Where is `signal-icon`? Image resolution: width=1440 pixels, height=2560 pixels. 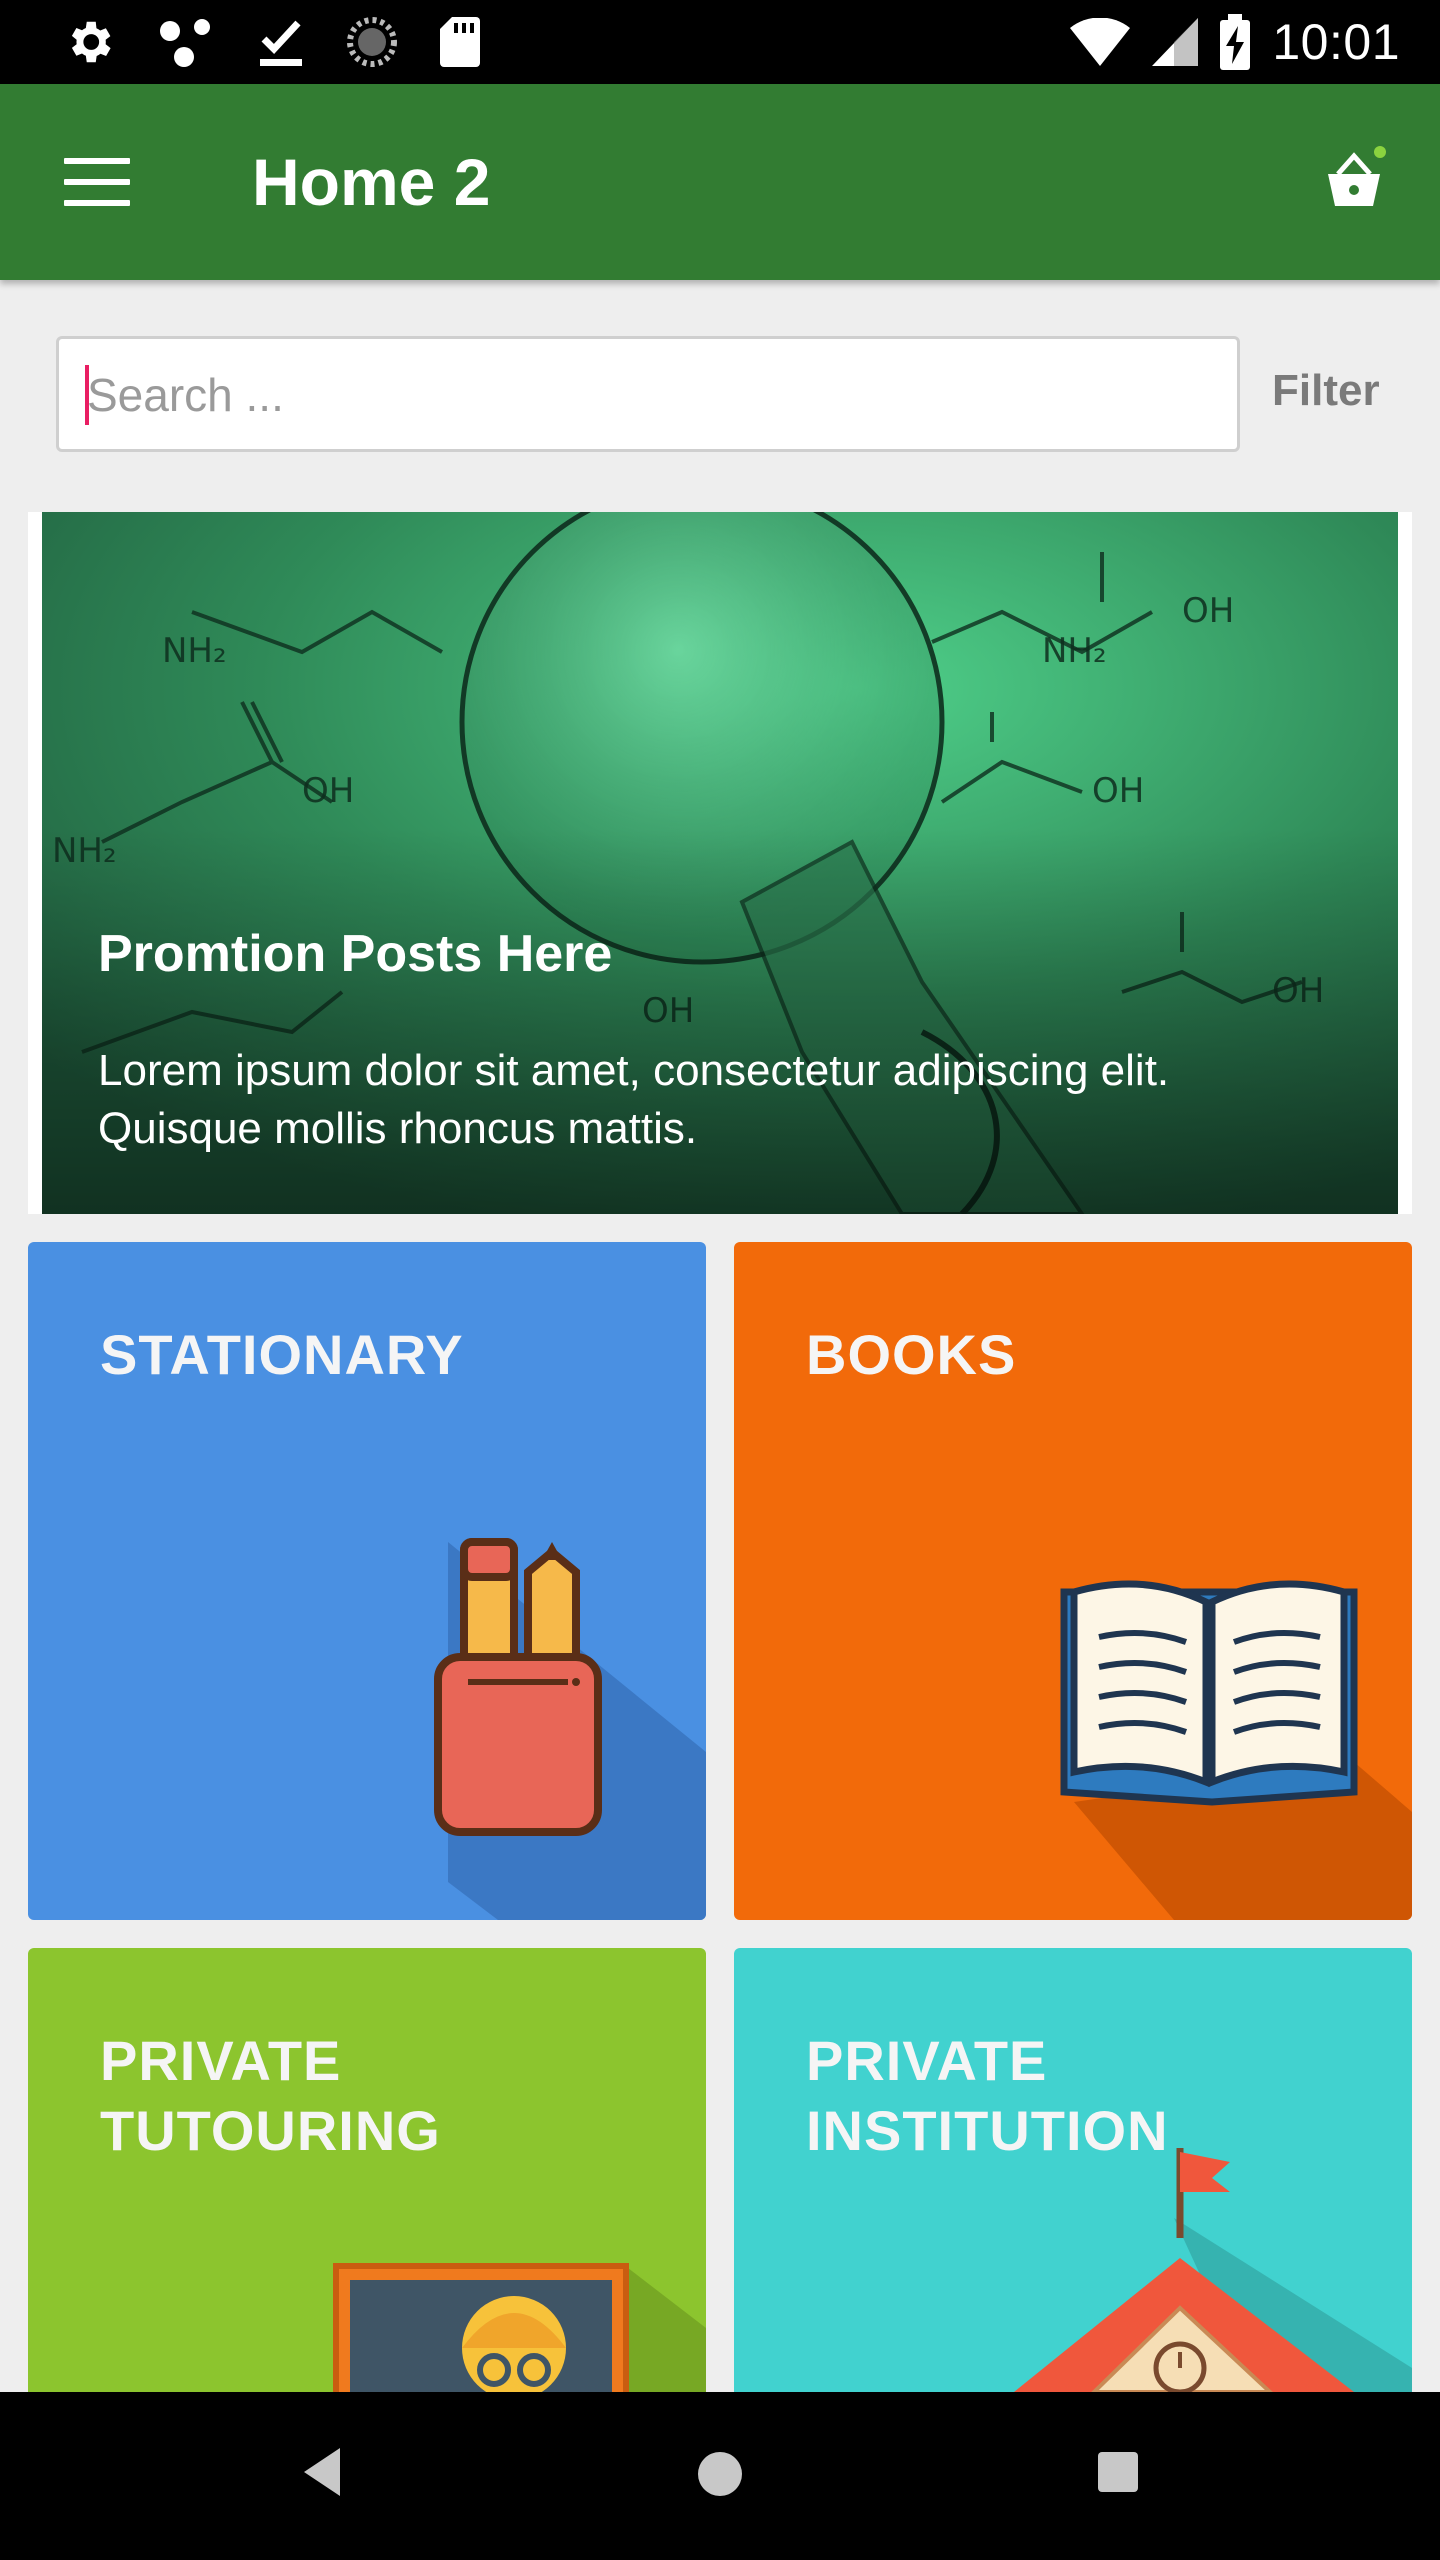 signal-icon is located at coordinates (1175, 42).